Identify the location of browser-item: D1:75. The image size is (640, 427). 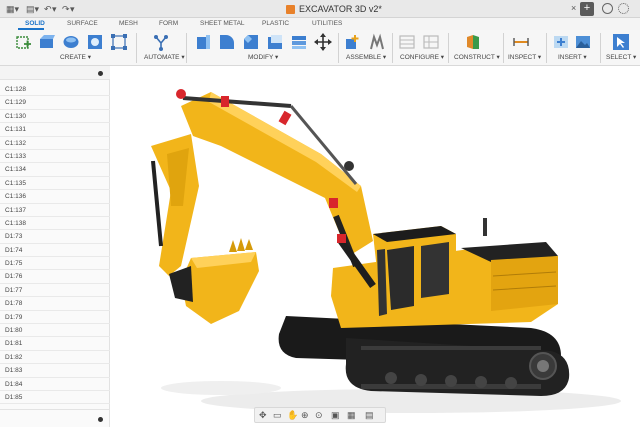
(55, 264).